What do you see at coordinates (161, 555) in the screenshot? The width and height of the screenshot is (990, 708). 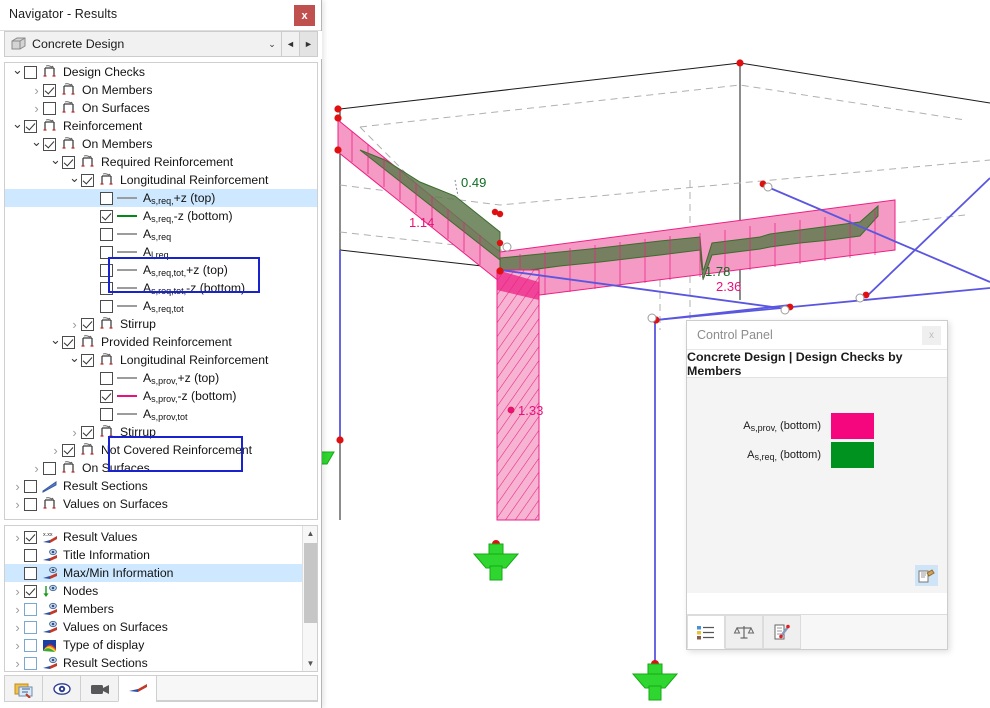 I see `tree-row: Title Information` at bounding box center [161, 555].